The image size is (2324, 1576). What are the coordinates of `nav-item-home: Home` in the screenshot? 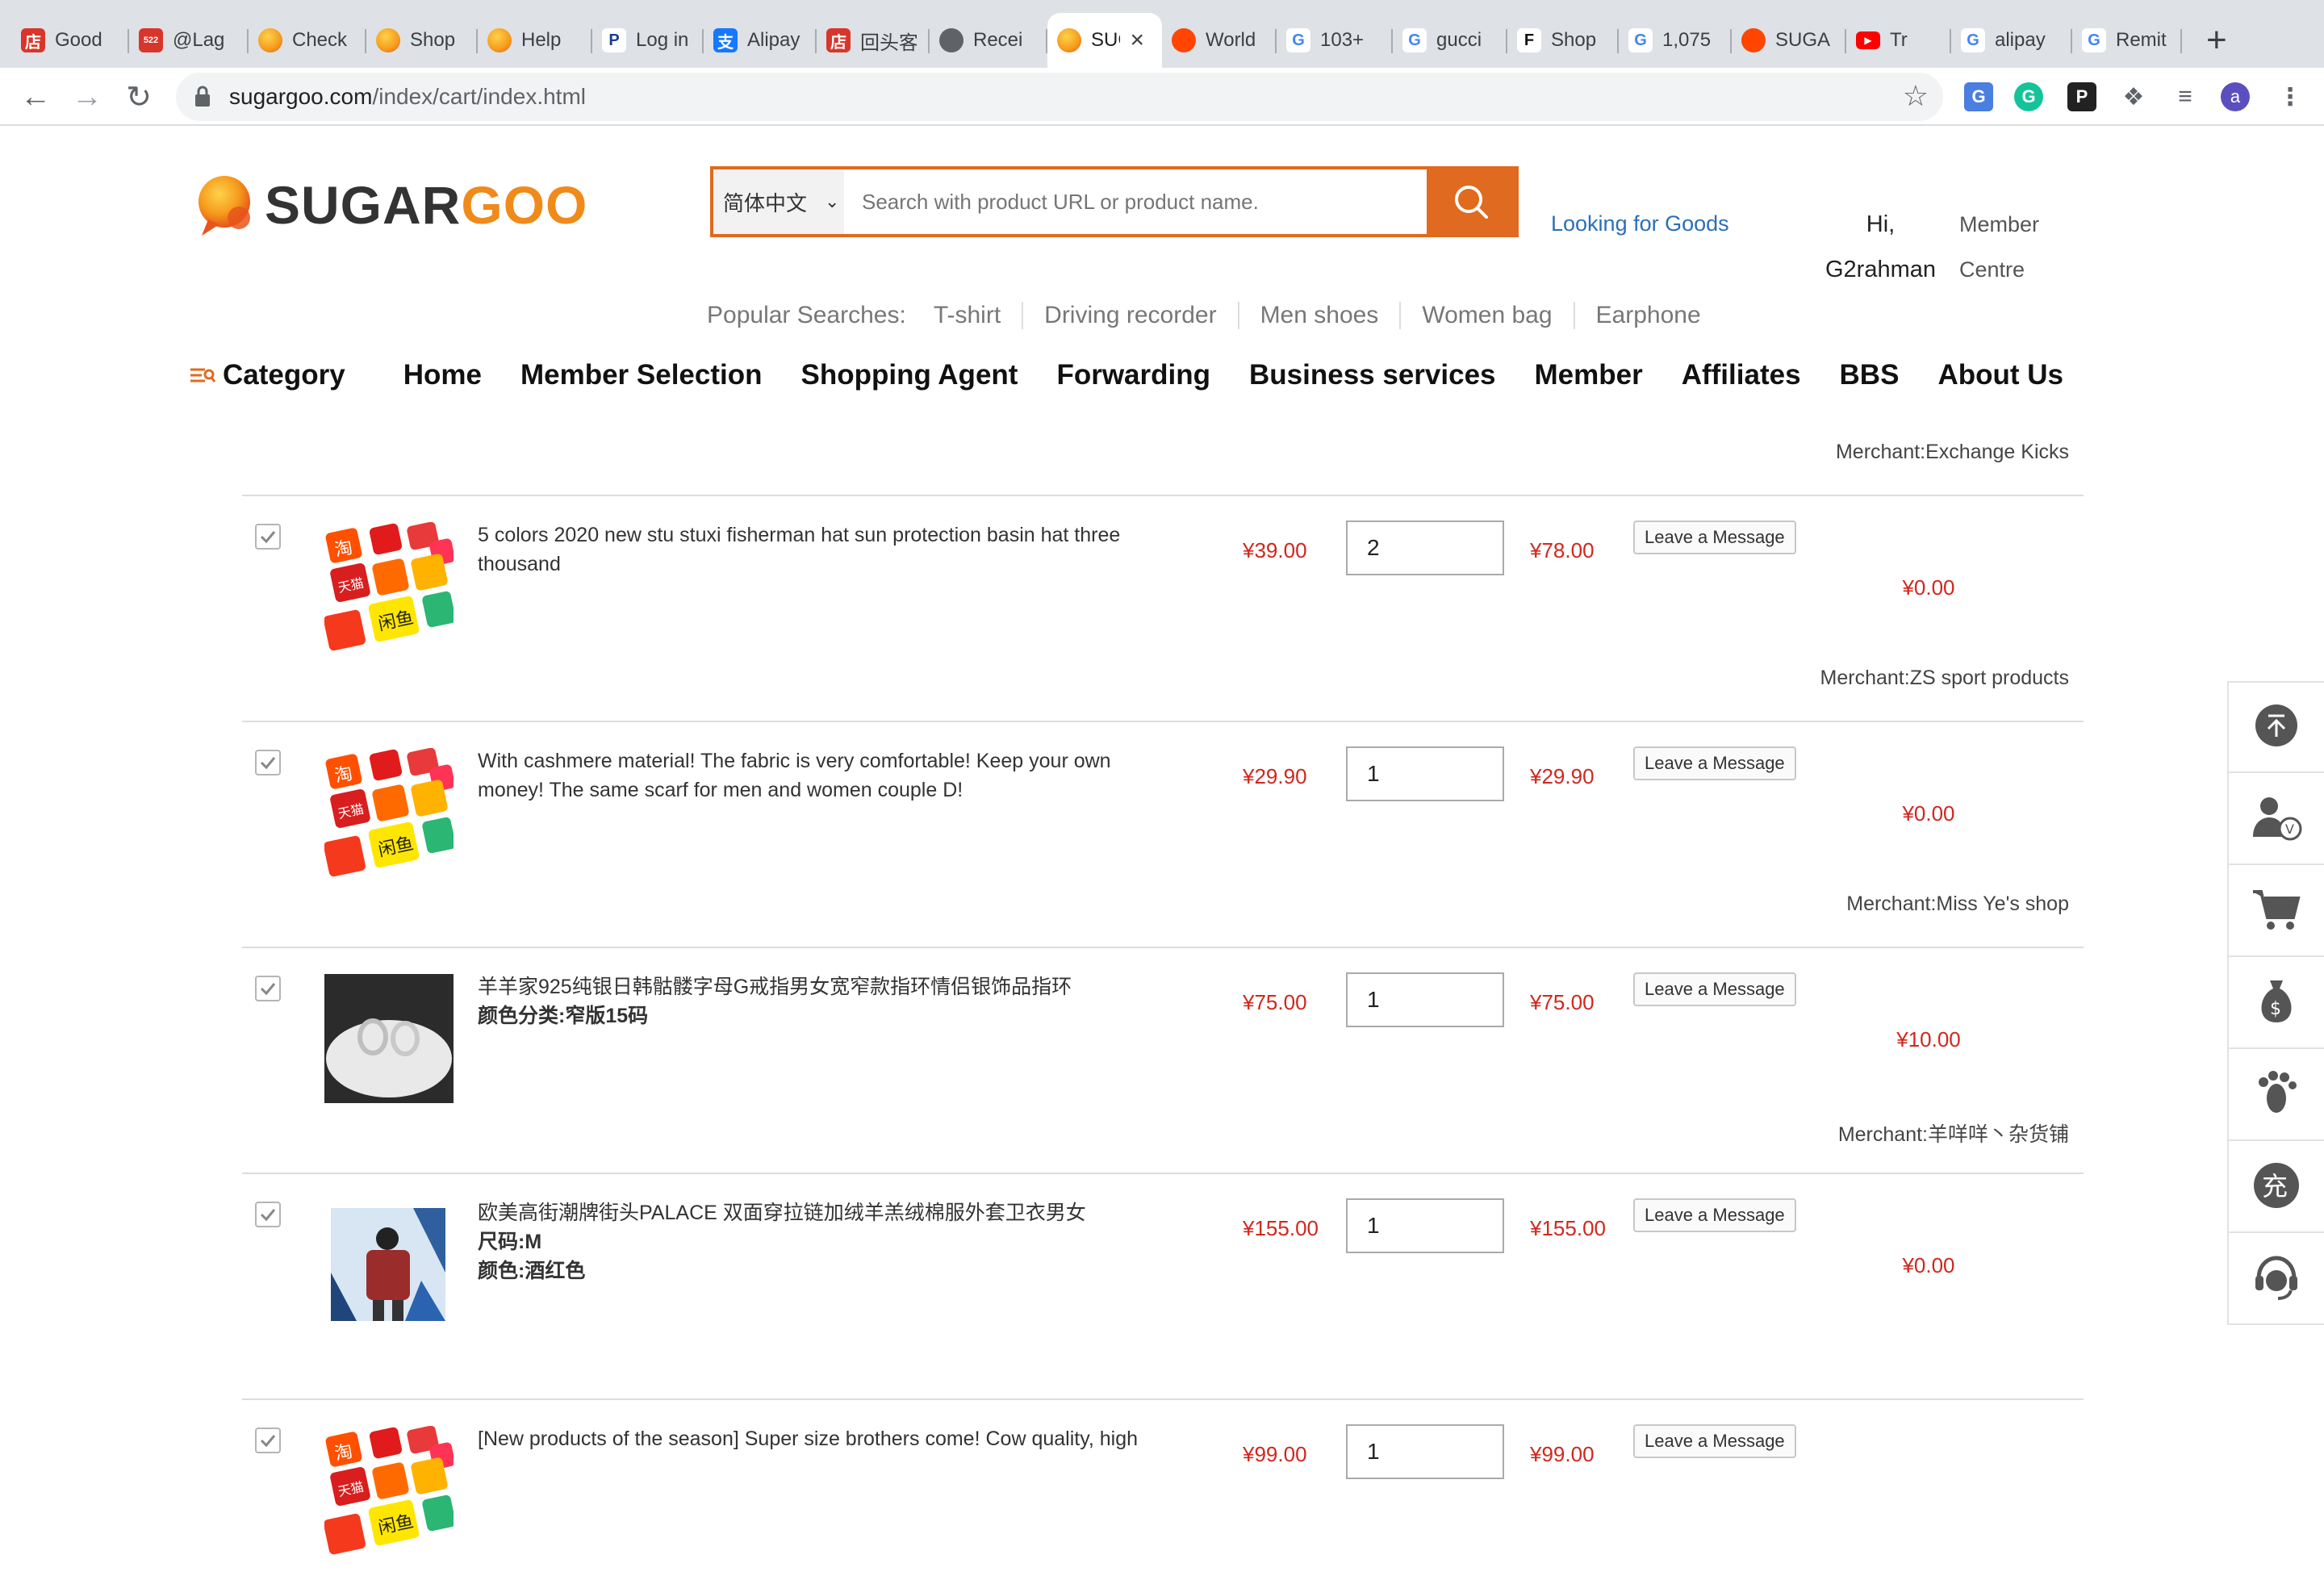 It's located at (442, 375).